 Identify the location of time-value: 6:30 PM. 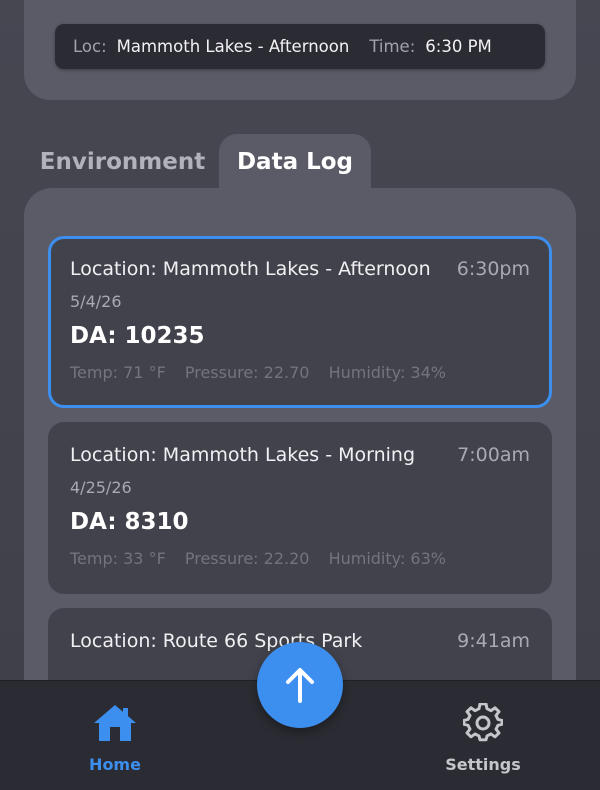
(458, 46).